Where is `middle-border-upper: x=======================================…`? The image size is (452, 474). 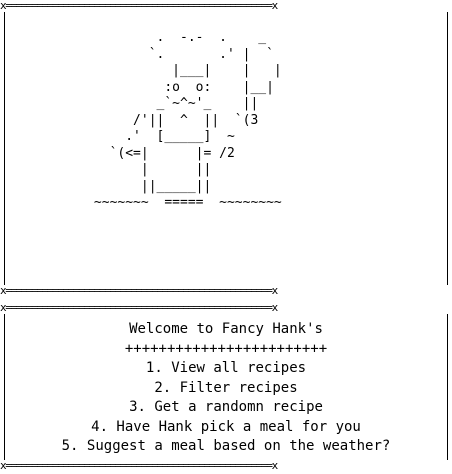
middle-border-upper: x=======================================… is located at coordinates (139, 291).